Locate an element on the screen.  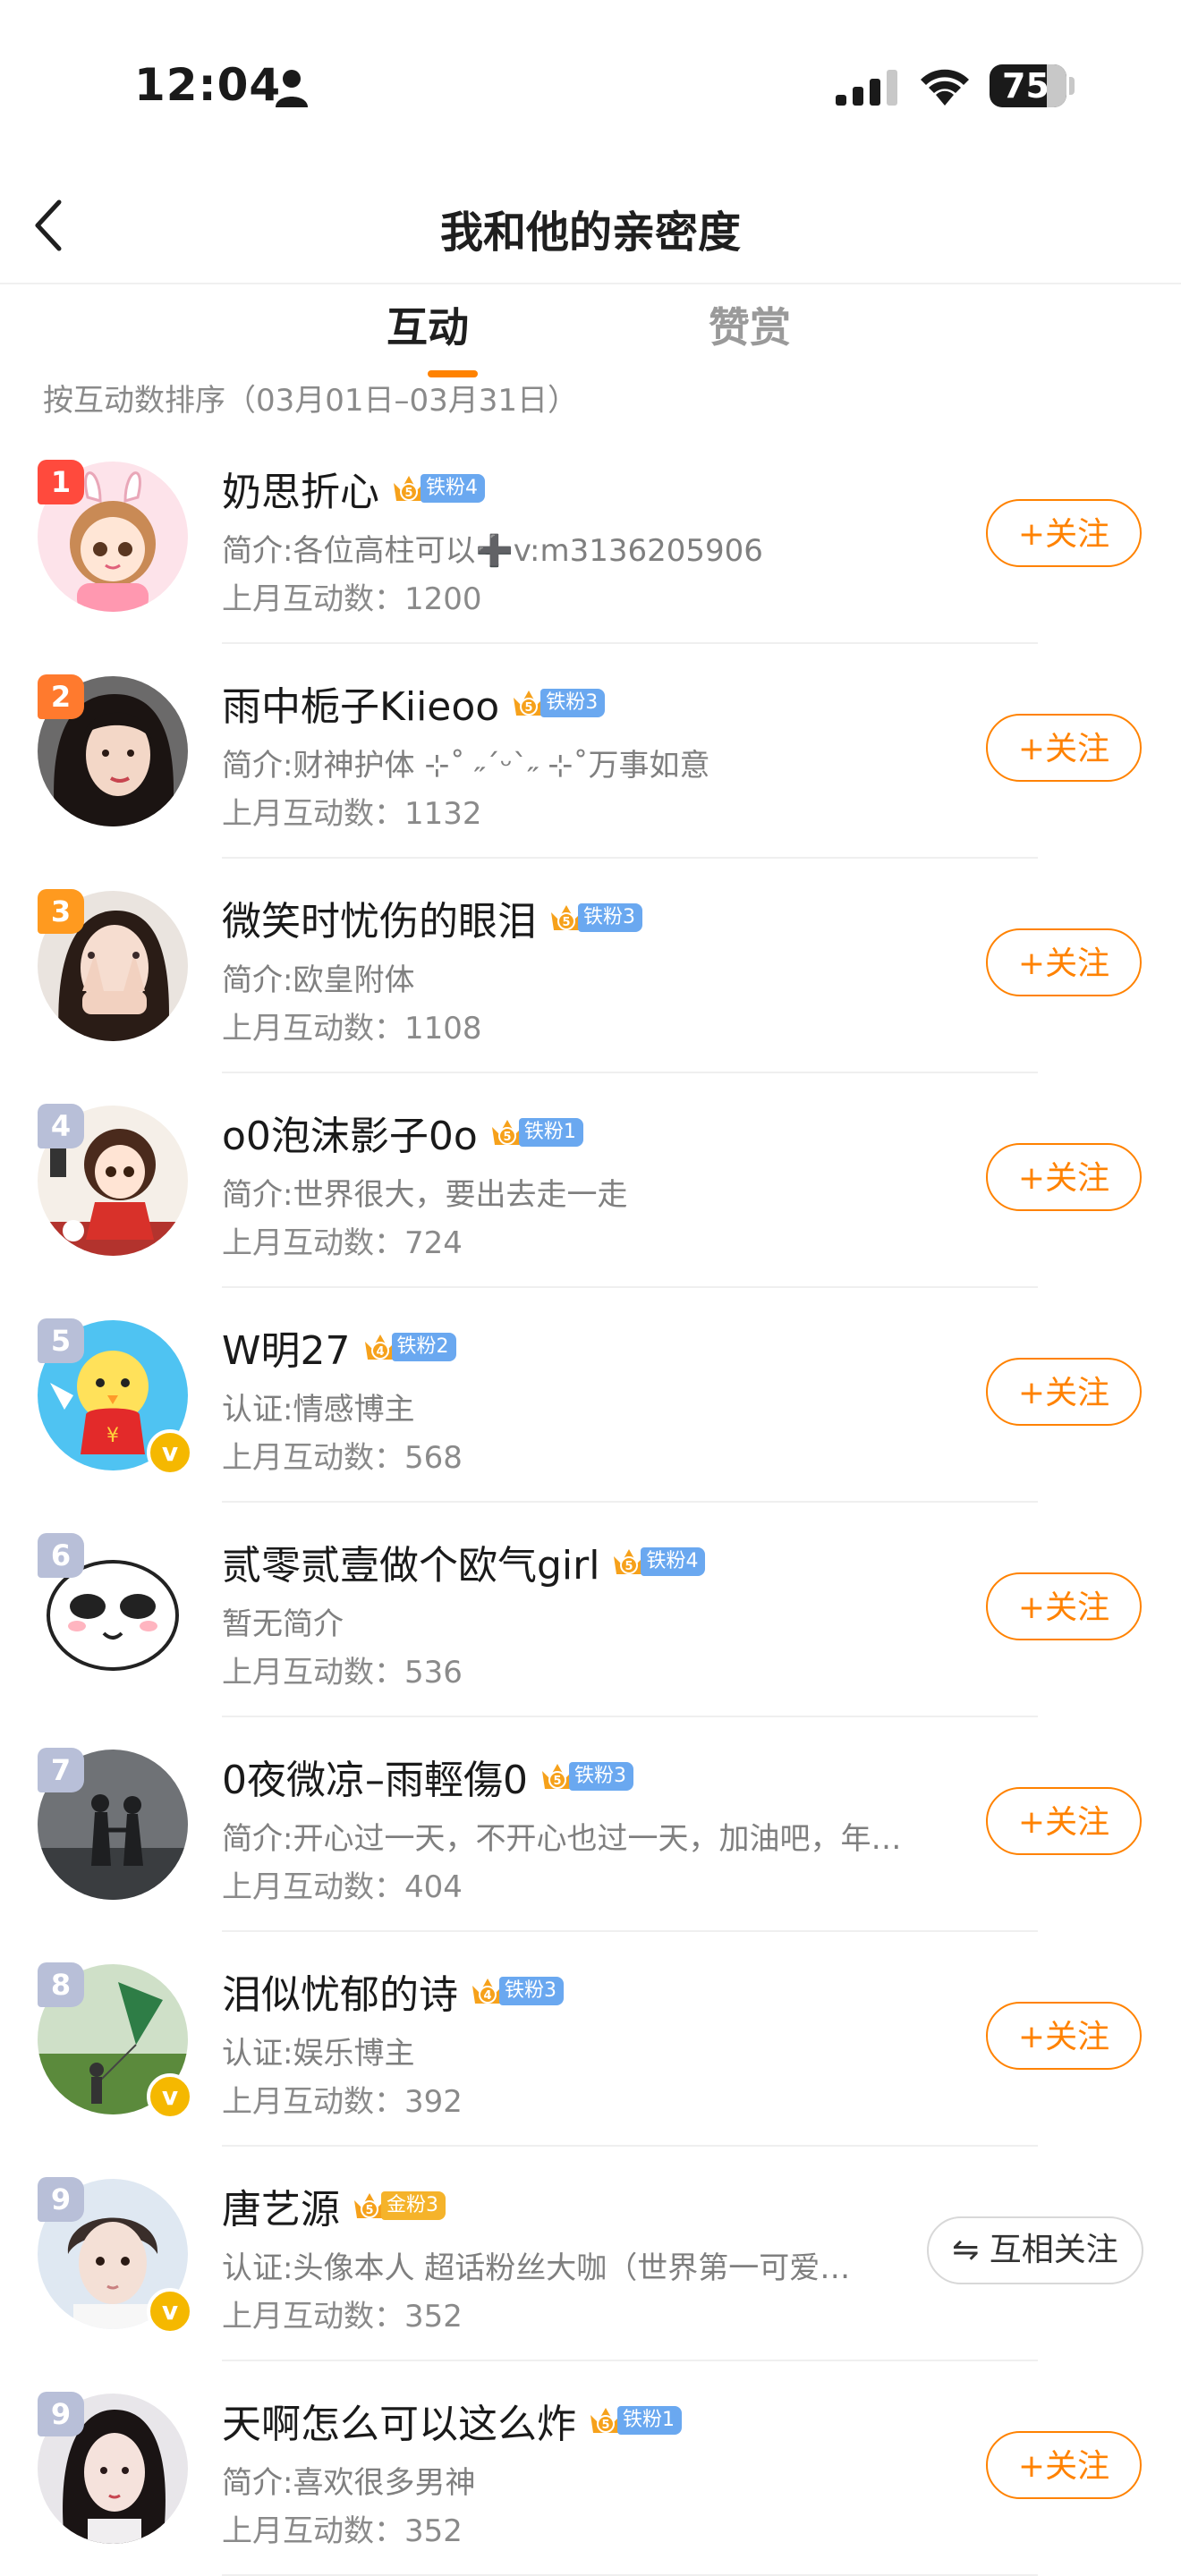
status-time: 12:04 is located at coordinates (208, 85).